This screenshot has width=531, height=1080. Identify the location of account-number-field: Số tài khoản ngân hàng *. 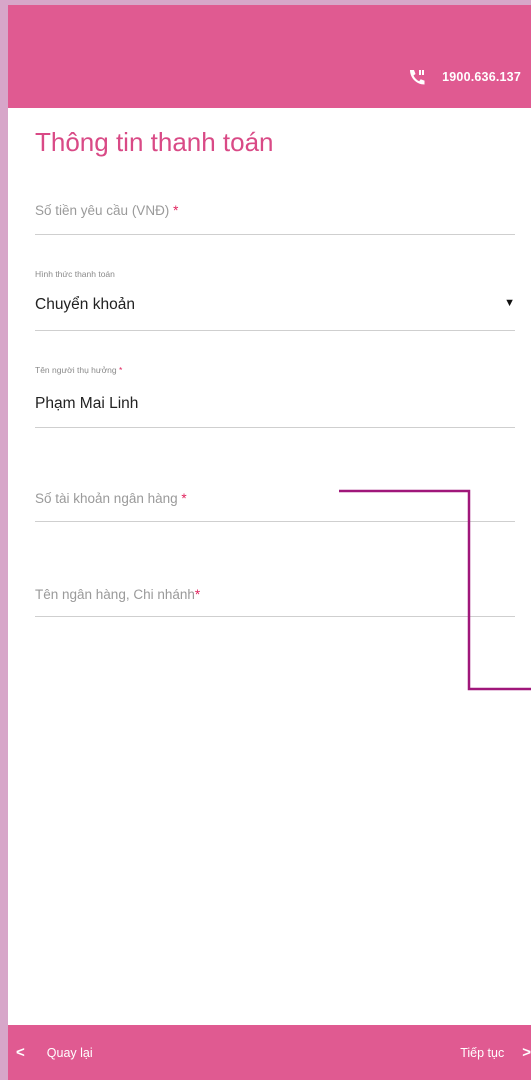
(275, 503).